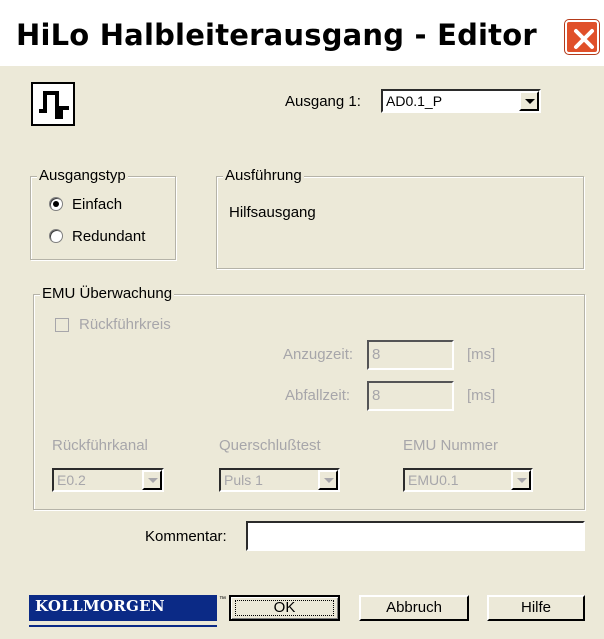  I want to click on querschluss-value: Puls 1, so click(243, 480).